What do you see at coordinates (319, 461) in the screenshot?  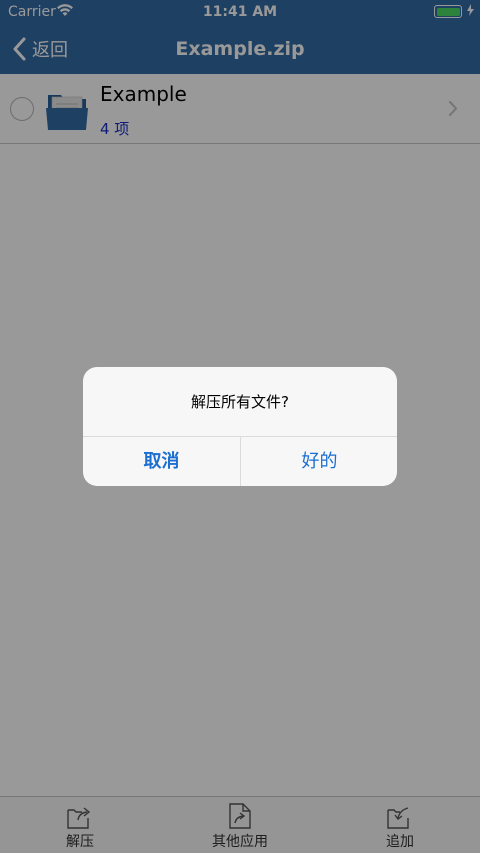 I see `ok-button: 好的` at bounding box center [319, 461].